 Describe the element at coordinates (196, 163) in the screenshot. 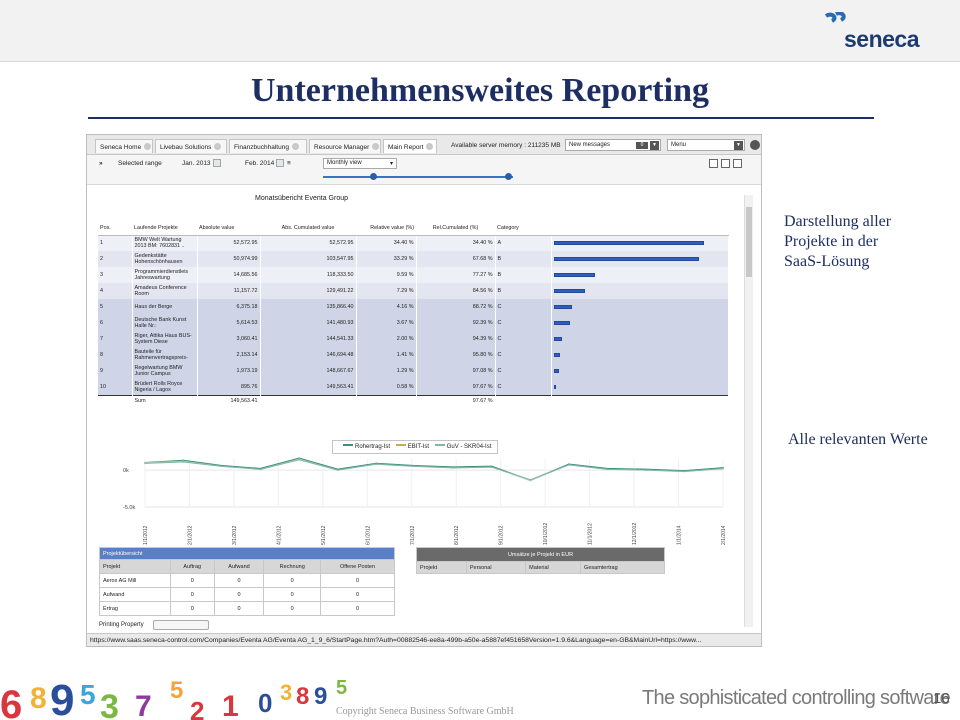

I see `range-from: Jan. 2013` at that location.